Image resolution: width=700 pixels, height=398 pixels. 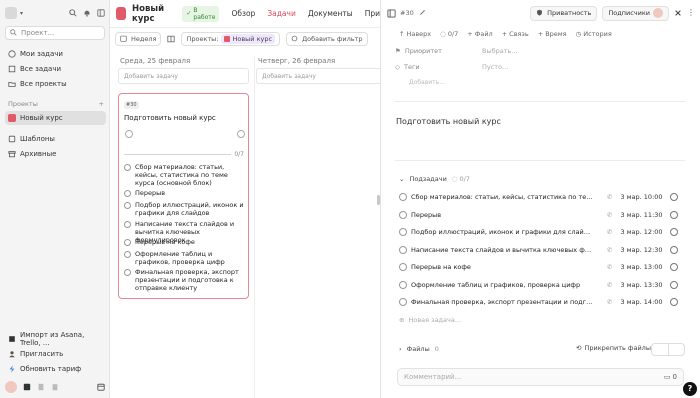 I want to click on more-icon: ⋮, so click(x=691, y=13).